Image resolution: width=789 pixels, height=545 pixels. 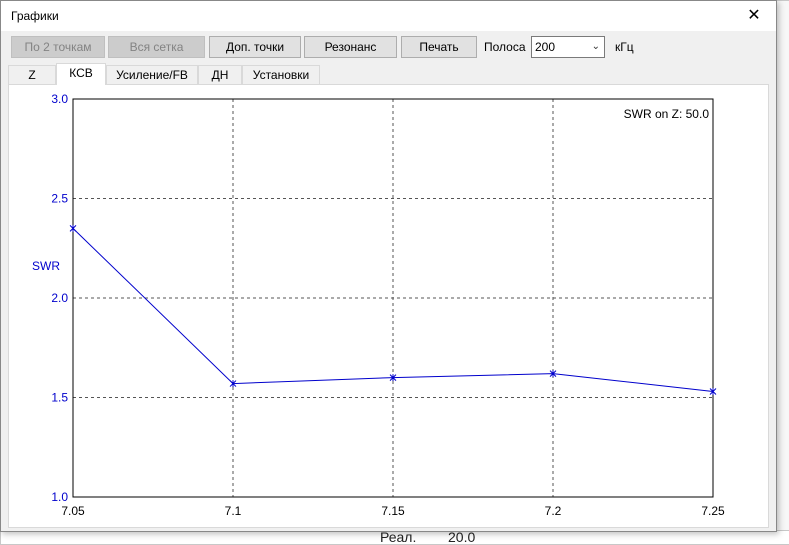 What do you see at coordinates (505, 47) in the screenshot?
I see `band-label: Полоса` at bounding box center [505, 47].